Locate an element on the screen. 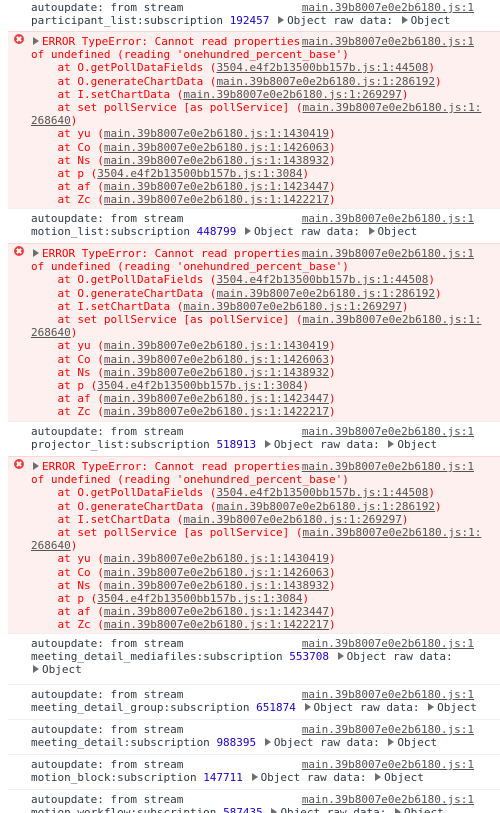 The width and height of the screenshot is (500, 813). stack-function: at O.generateChartData ( is located at coordinates (124, 293).